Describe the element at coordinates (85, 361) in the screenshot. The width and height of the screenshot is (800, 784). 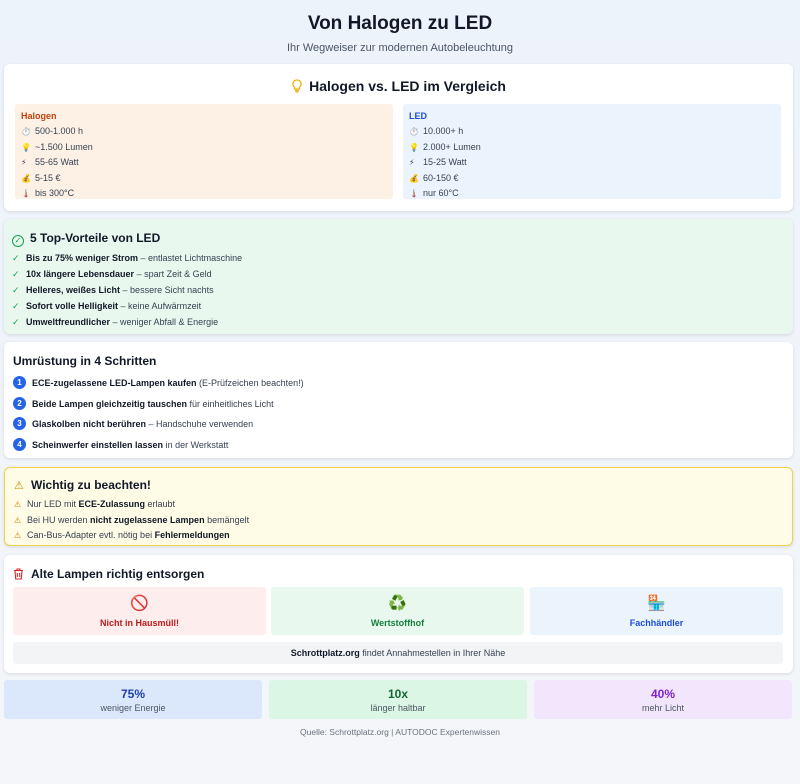
I see `steps-title: Umrüstung in 4 Schritten` at that location.